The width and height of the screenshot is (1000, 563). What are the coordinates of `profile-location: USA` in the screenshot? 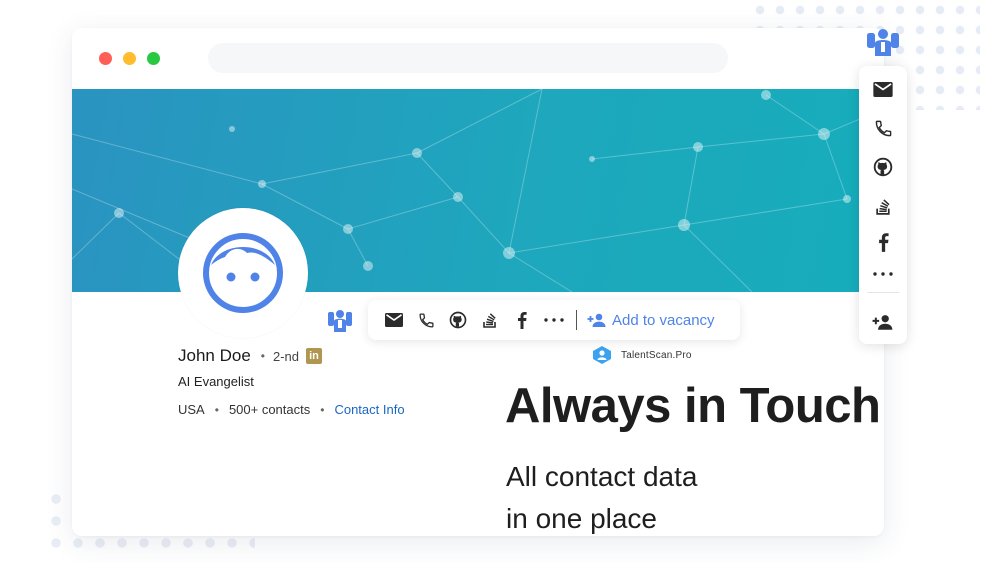 It's located at (191, 409).